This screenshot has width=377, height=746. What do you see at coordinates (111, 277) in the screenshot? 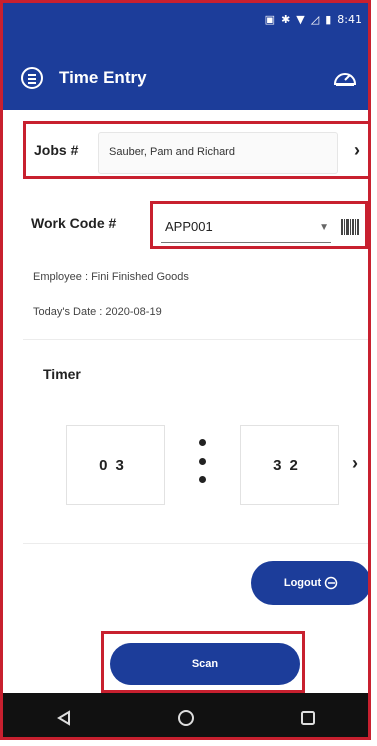
I see `employee-text: Employee : Fini Finished Goods` at bounding box center [111, 277].